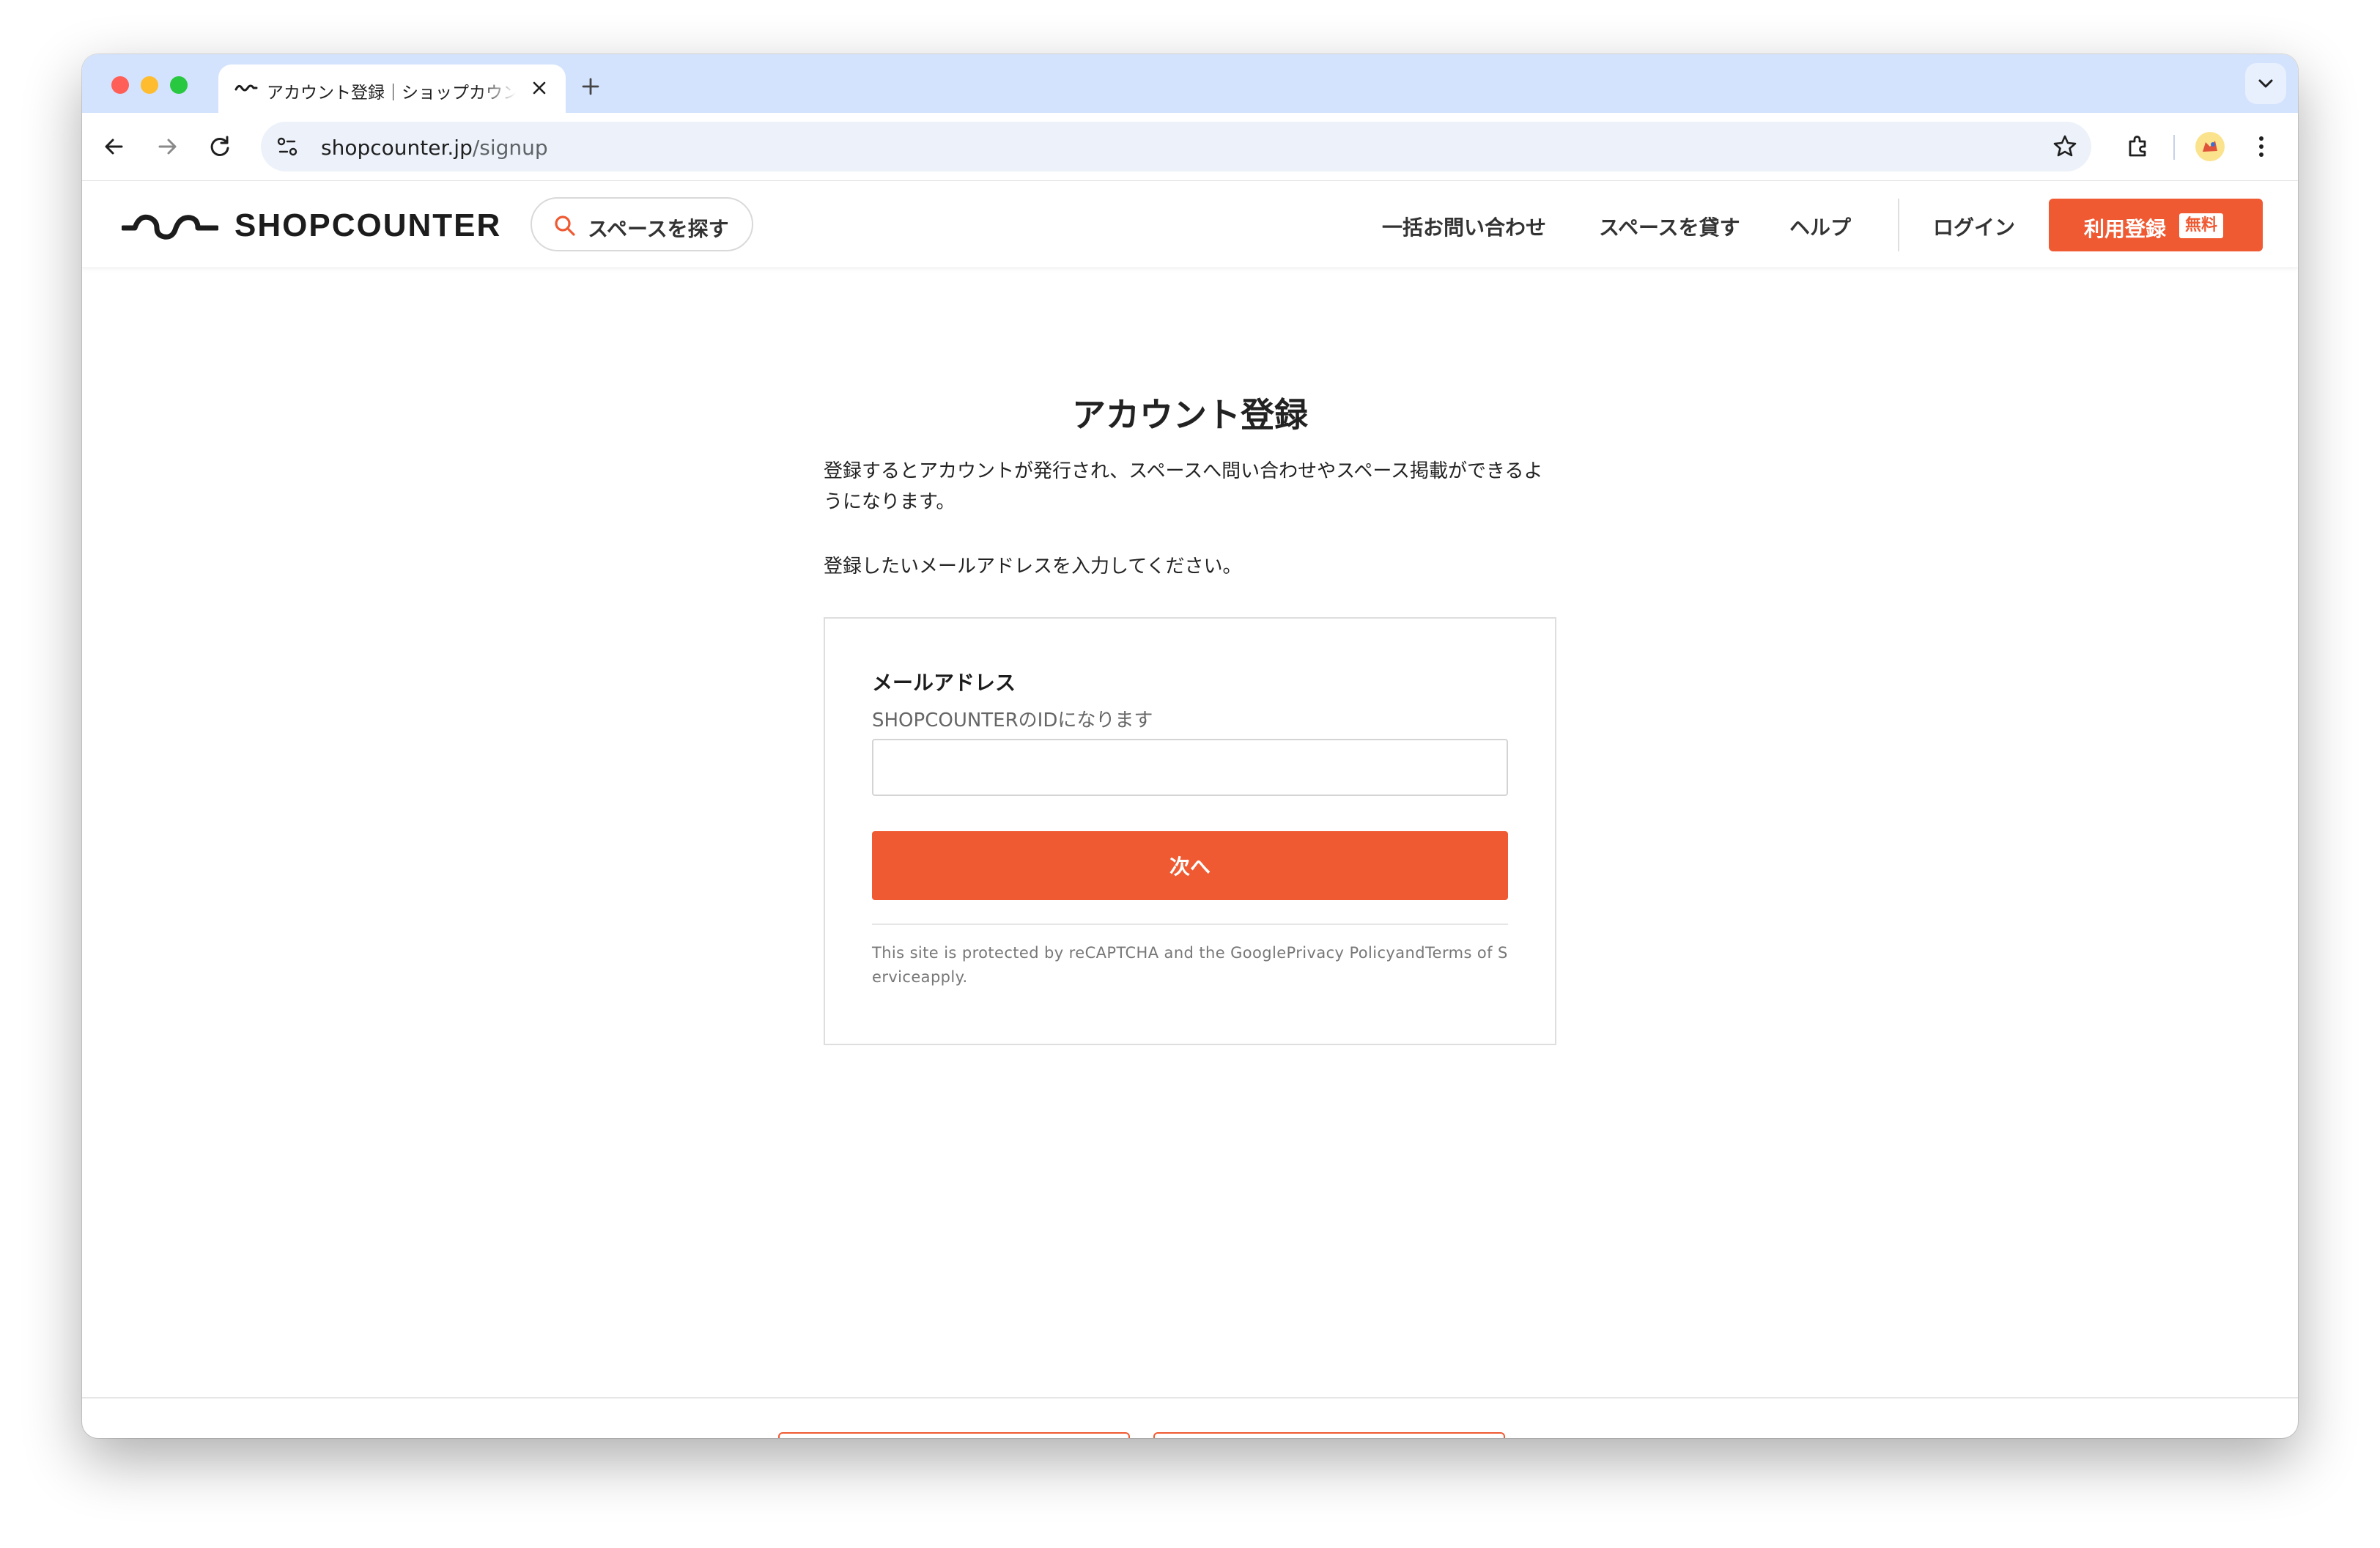  I want to click on address-bar: shopcounter.jp/signup, so click(1176, 147).